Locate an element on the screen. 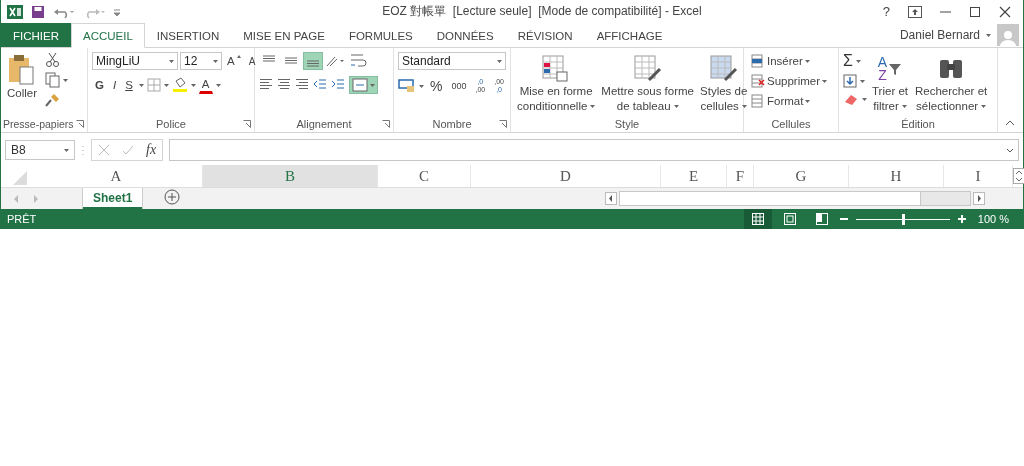 This screenshot has width=1024, height=466. customize-icon is located at coordinates (117, 11).